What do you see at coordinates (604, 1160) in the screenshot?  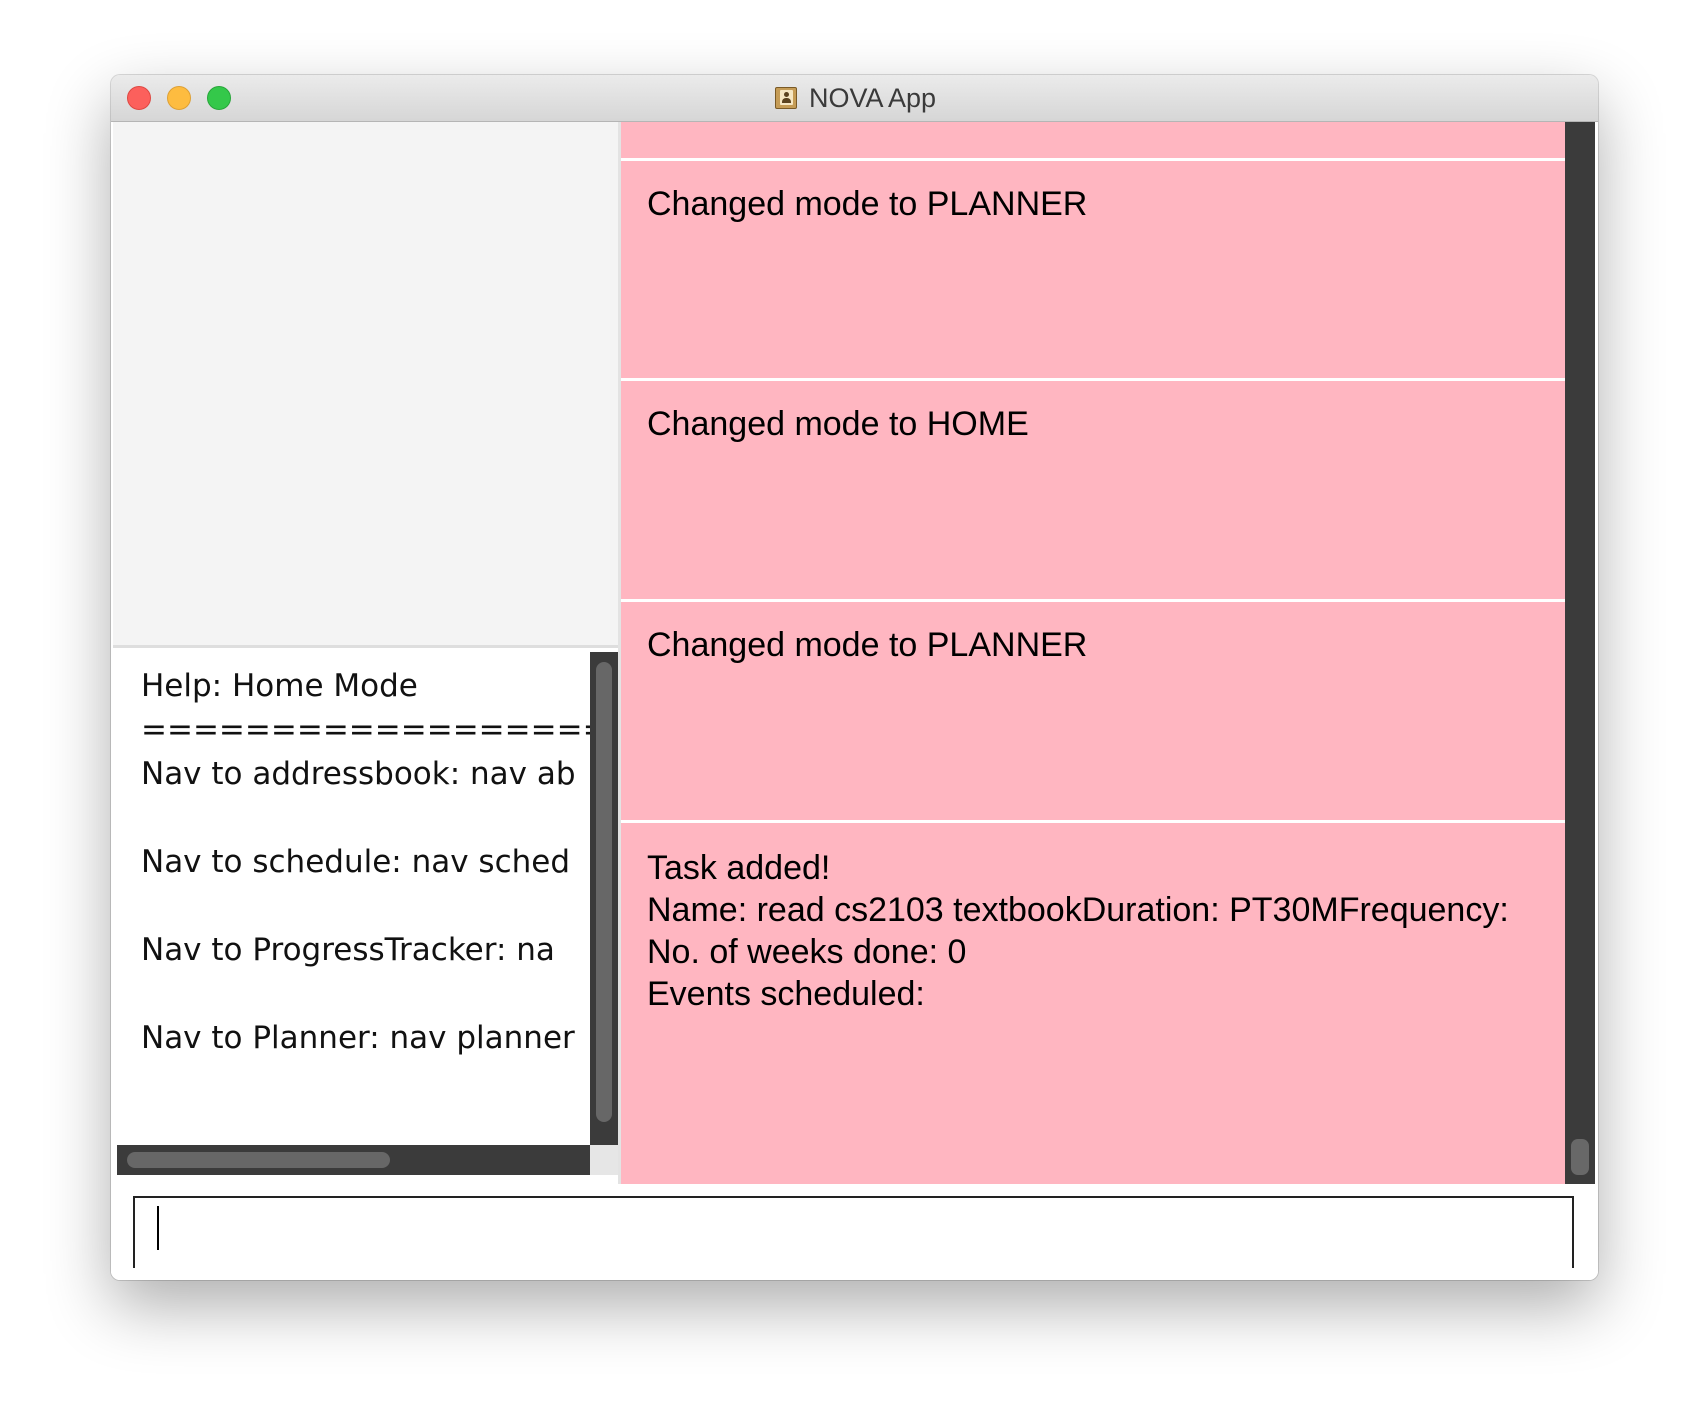 I see `scrollbar-corner` at bounding box center [604, 1160].